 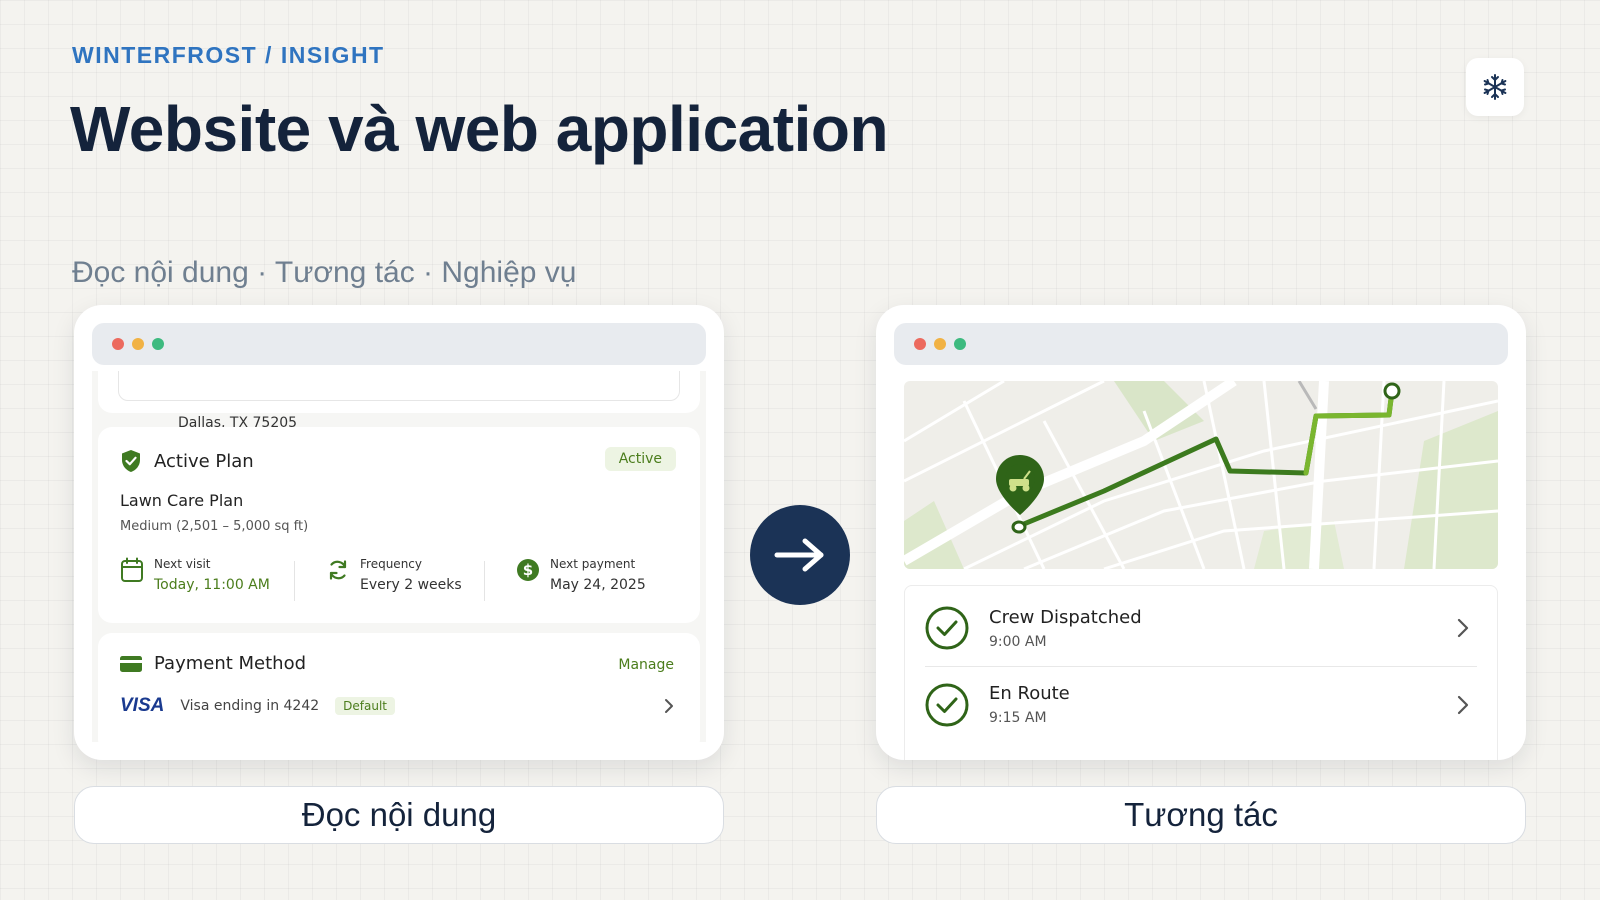 I want to click on card-description: Visa ending in 4242, so click(x=250, y=706).